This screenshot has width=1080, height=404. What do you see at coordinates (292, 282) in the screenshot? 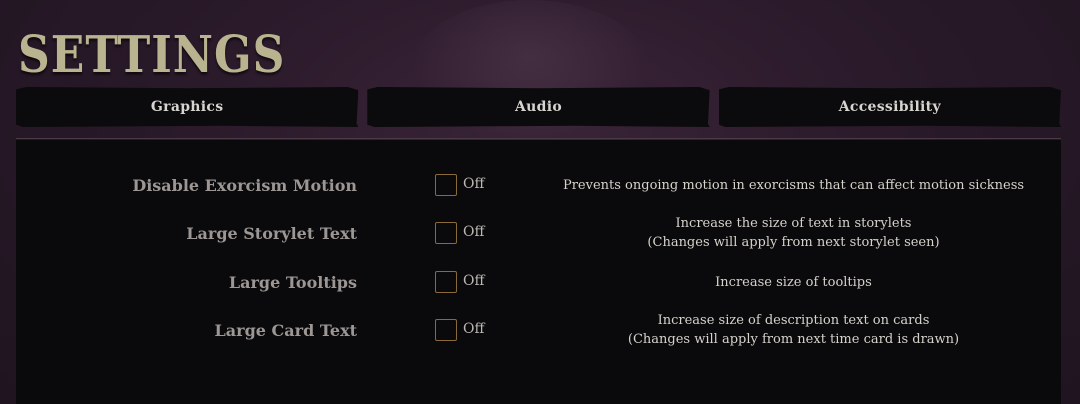
I see `setting-label: Large Tooltips` at bounding box center [292, 282].